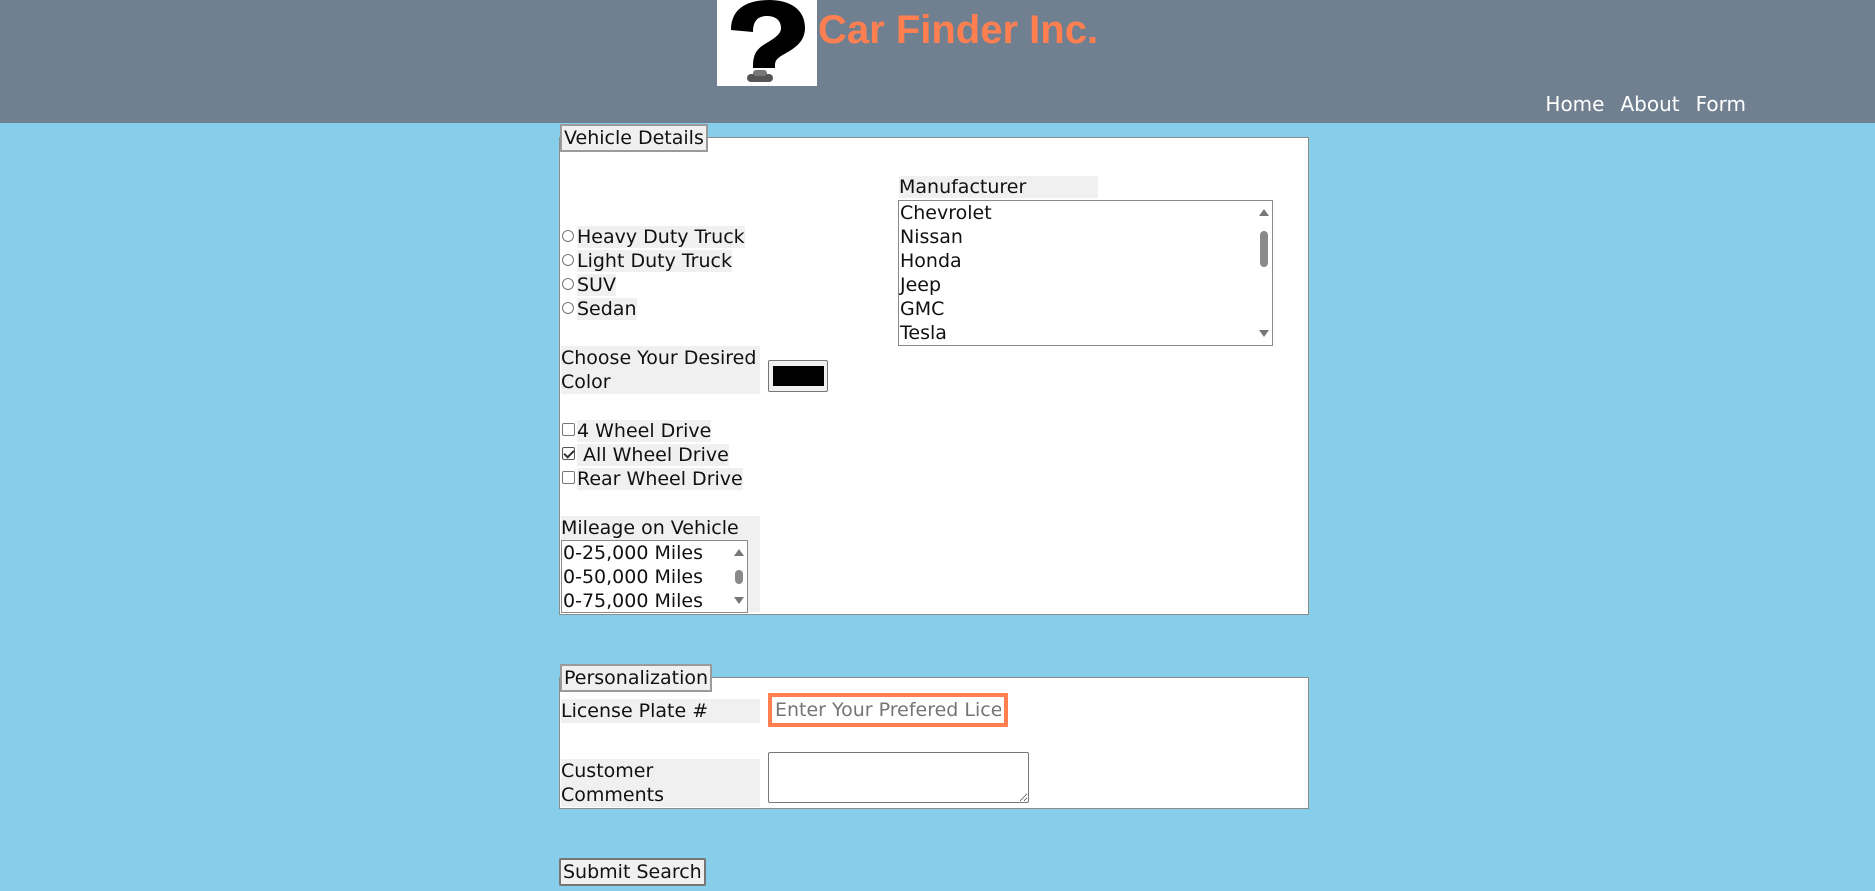 This screenshot has height=891, width=1875. What do you see at coordinates (661, 237) in the screenshot?
I see `radio-label: Heavy Duty Truck` at bounding box center [661, 237].